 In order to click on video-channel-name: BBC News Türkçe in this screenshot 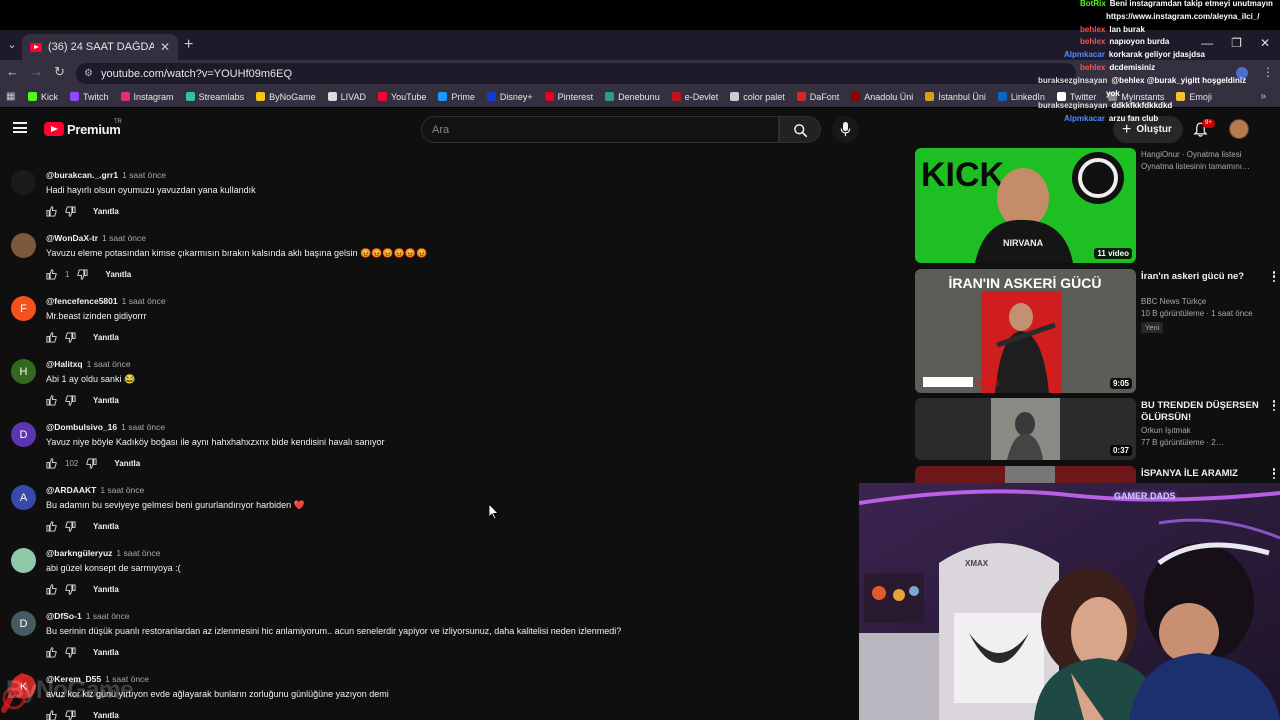, I will do `click(1173, 301)`.